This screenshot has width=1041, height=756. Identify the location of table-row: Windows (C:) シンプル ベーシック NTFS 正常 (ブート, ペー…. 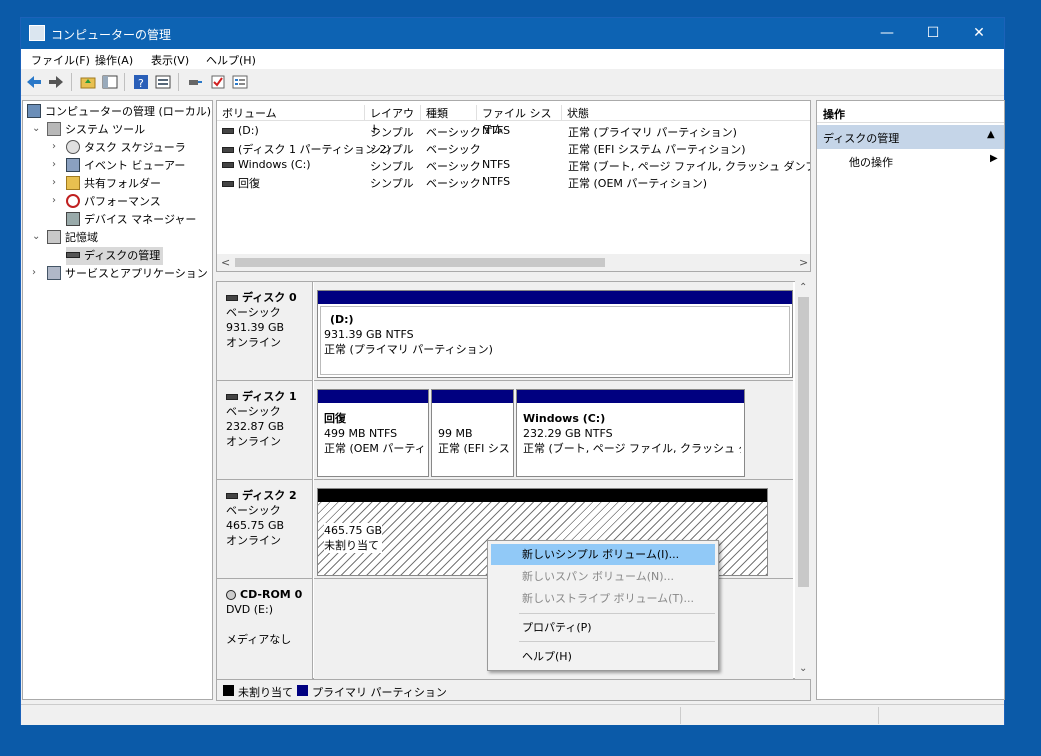
(513, 164).